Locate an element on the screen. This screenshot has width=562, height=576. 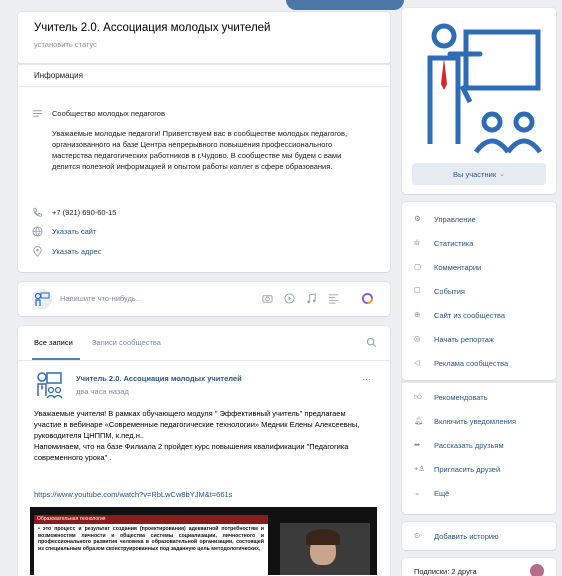
menu-item-stats: ılı Статистика is located at coordinates (443, 243).